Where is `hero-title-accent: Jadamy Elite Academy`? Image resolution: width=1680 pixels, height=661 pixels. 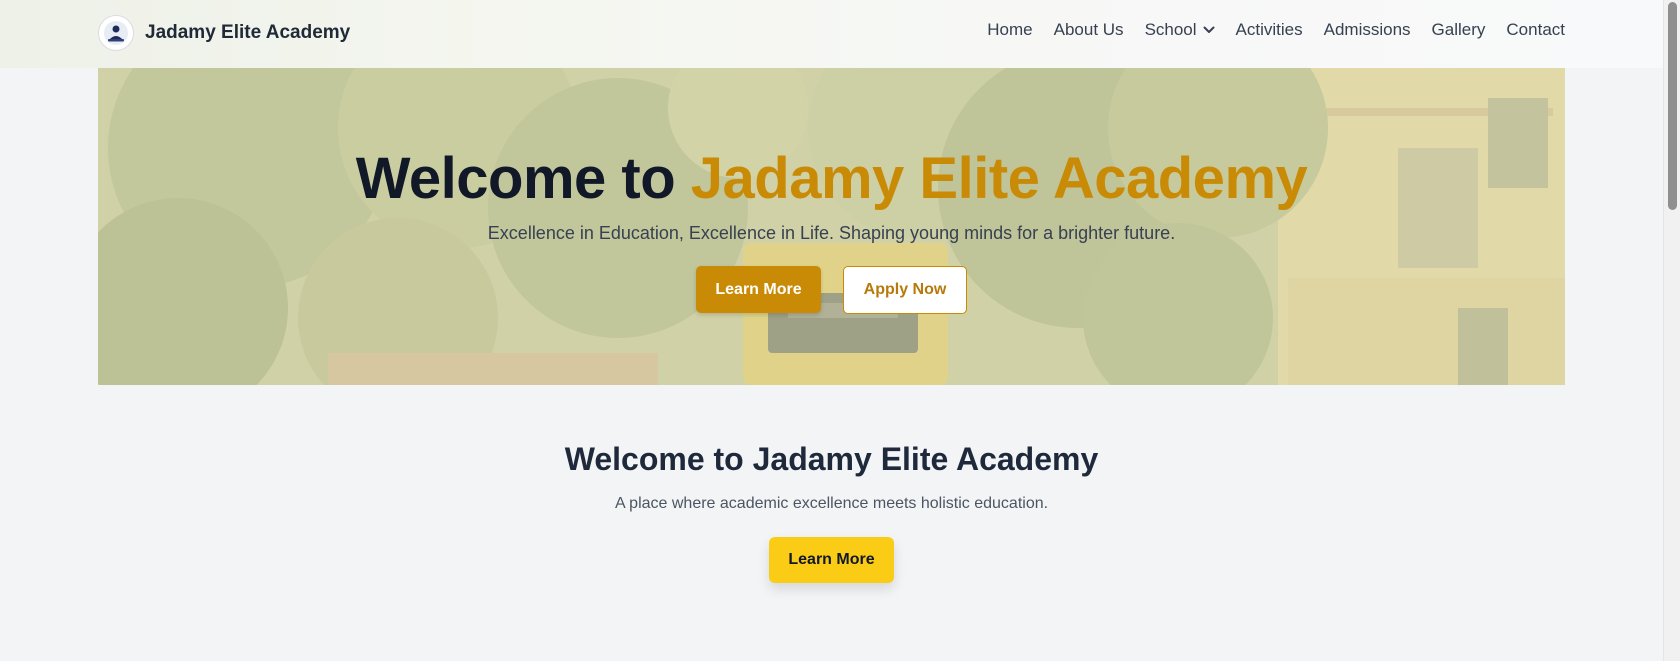 hero-title-accent: Jadamy Elite Academy is located at coordinates (999, 178).